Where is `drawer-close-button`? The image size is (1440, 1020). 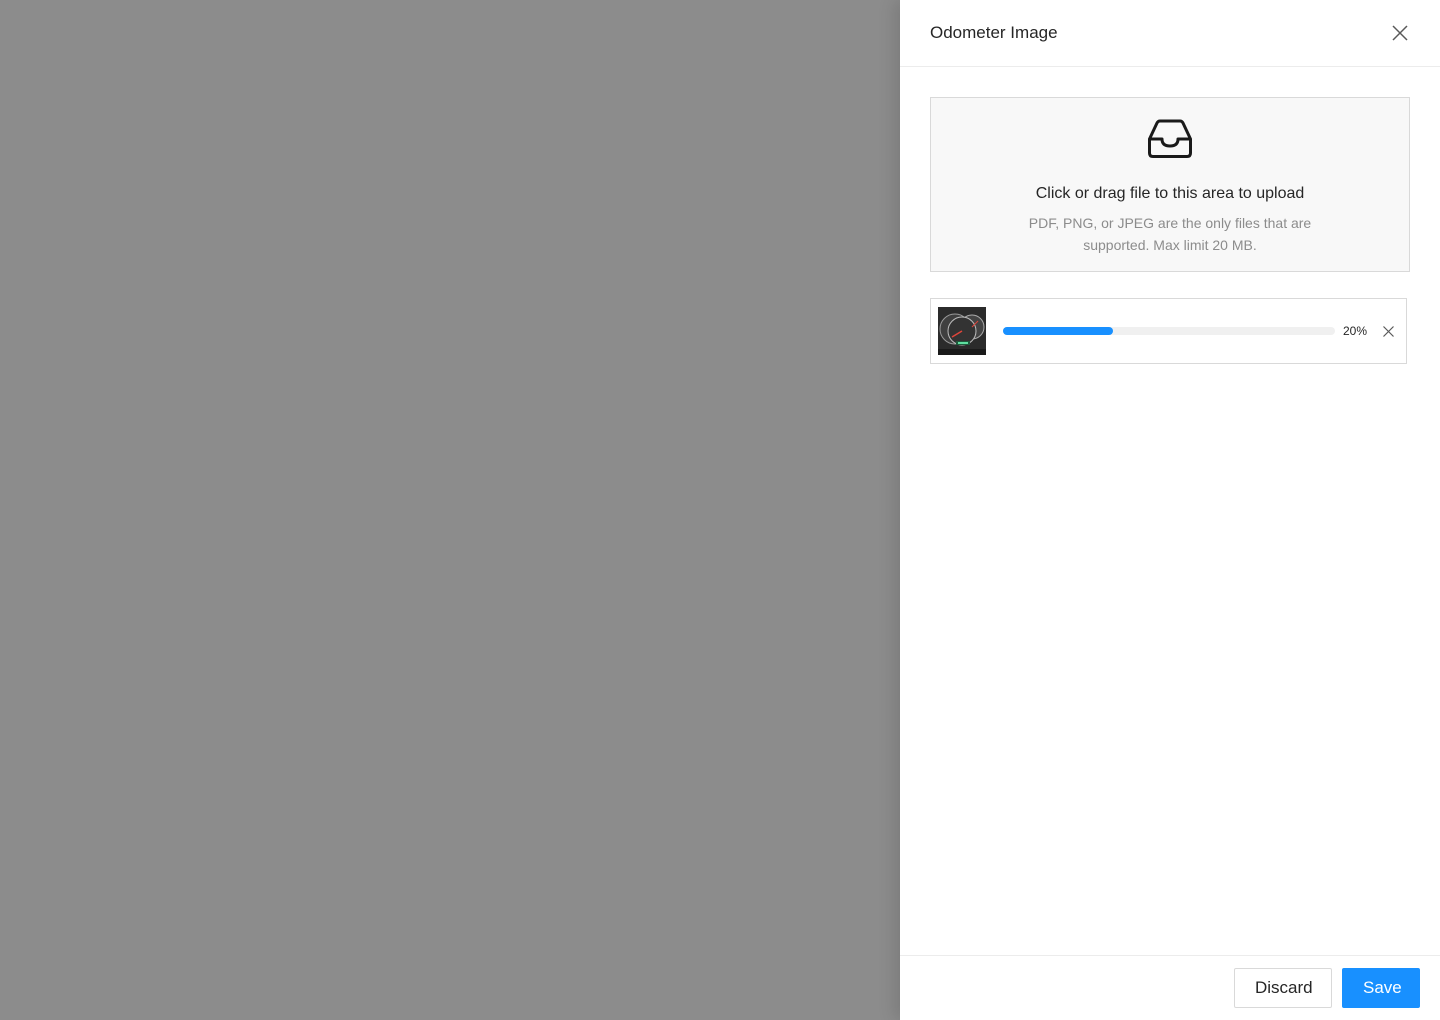
drawer-close-button is located at coordinates (1400, 33).